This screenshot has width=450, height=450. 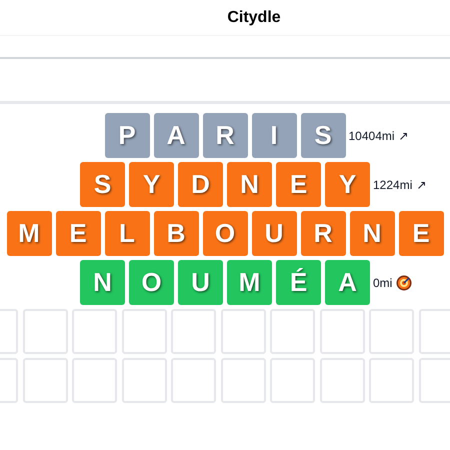 I want to click on app-title: Citydle, so click(x=254, y=18).